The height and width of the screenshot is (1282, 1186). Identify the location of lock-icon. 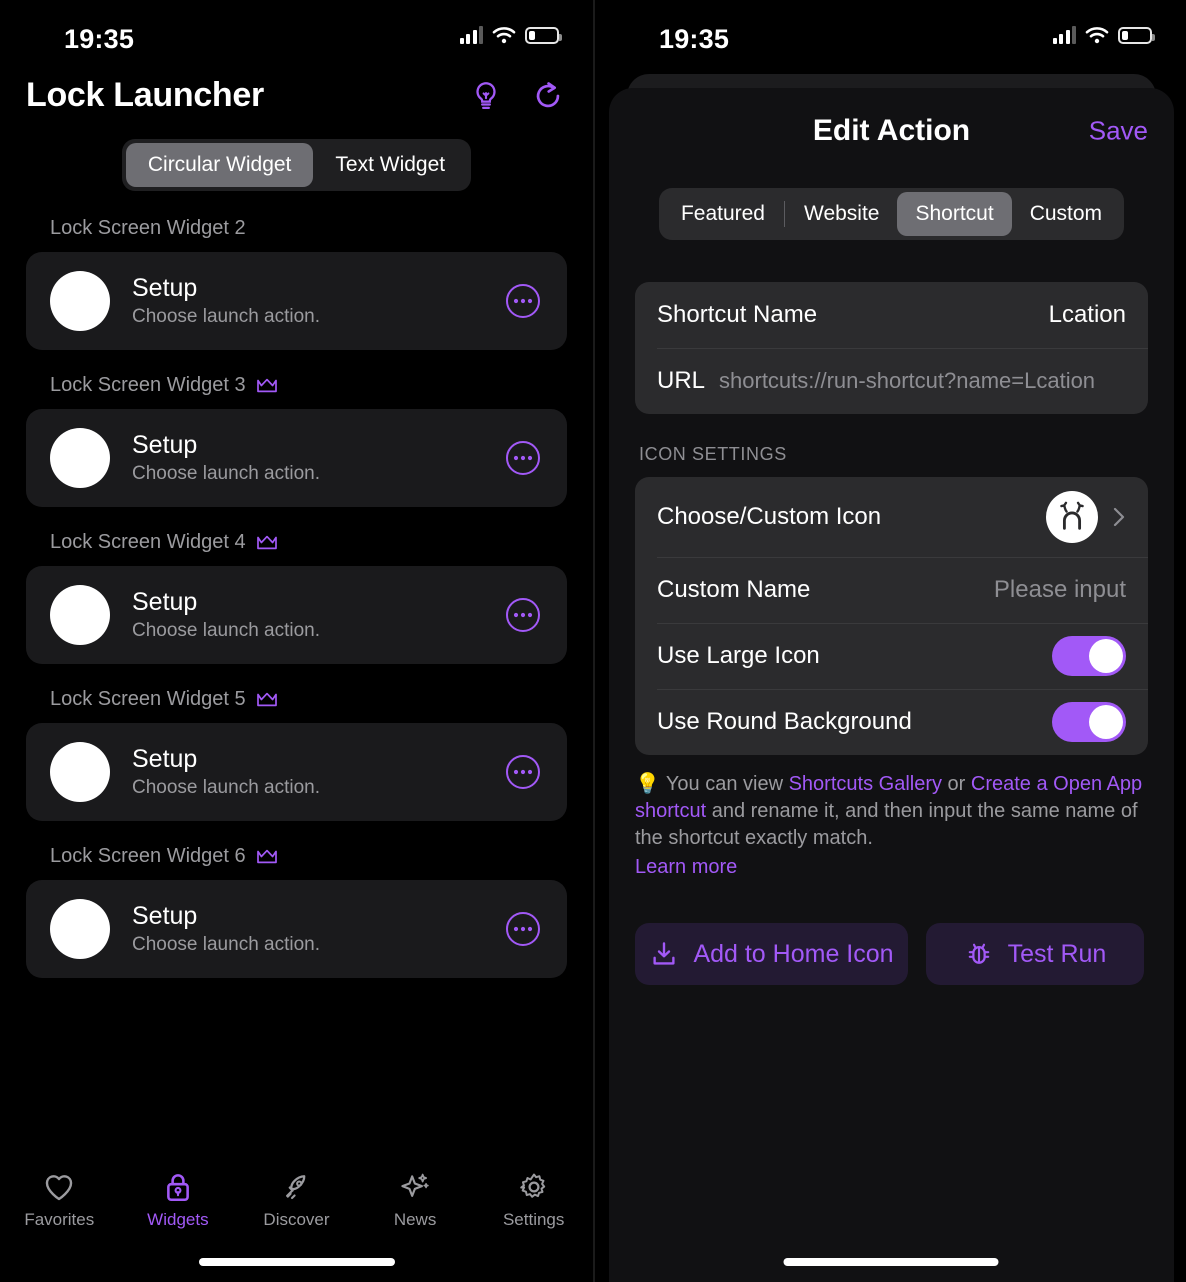
(177, 1188).